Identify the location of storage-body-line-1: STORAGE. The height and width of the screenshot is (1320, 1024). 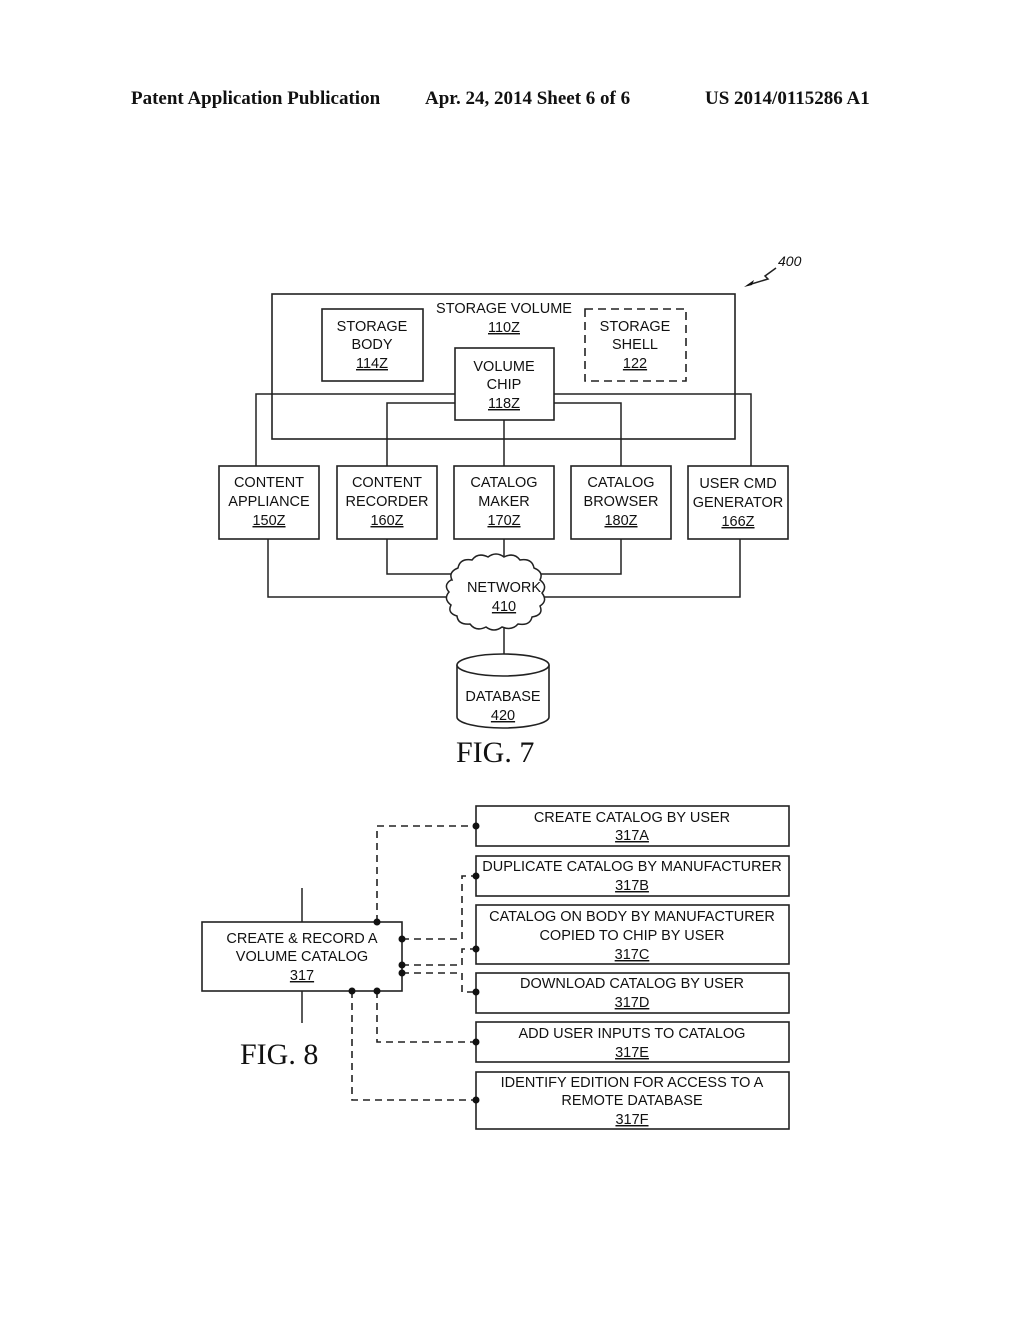
(372, 327).